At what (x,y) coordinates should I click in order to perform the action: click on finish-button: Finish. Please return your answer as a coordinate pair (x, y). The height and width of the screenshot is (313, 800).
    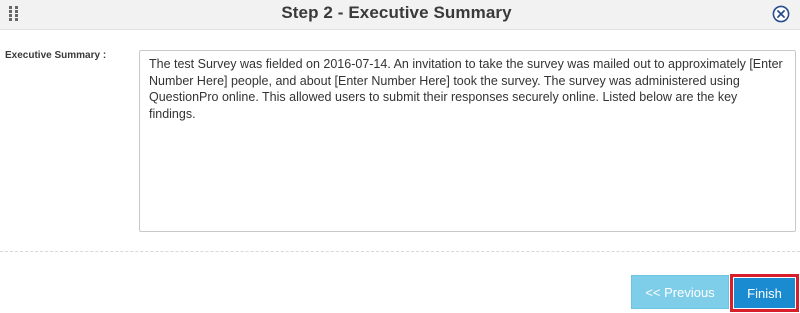
    Looking at the image, I should click on (764, 293).